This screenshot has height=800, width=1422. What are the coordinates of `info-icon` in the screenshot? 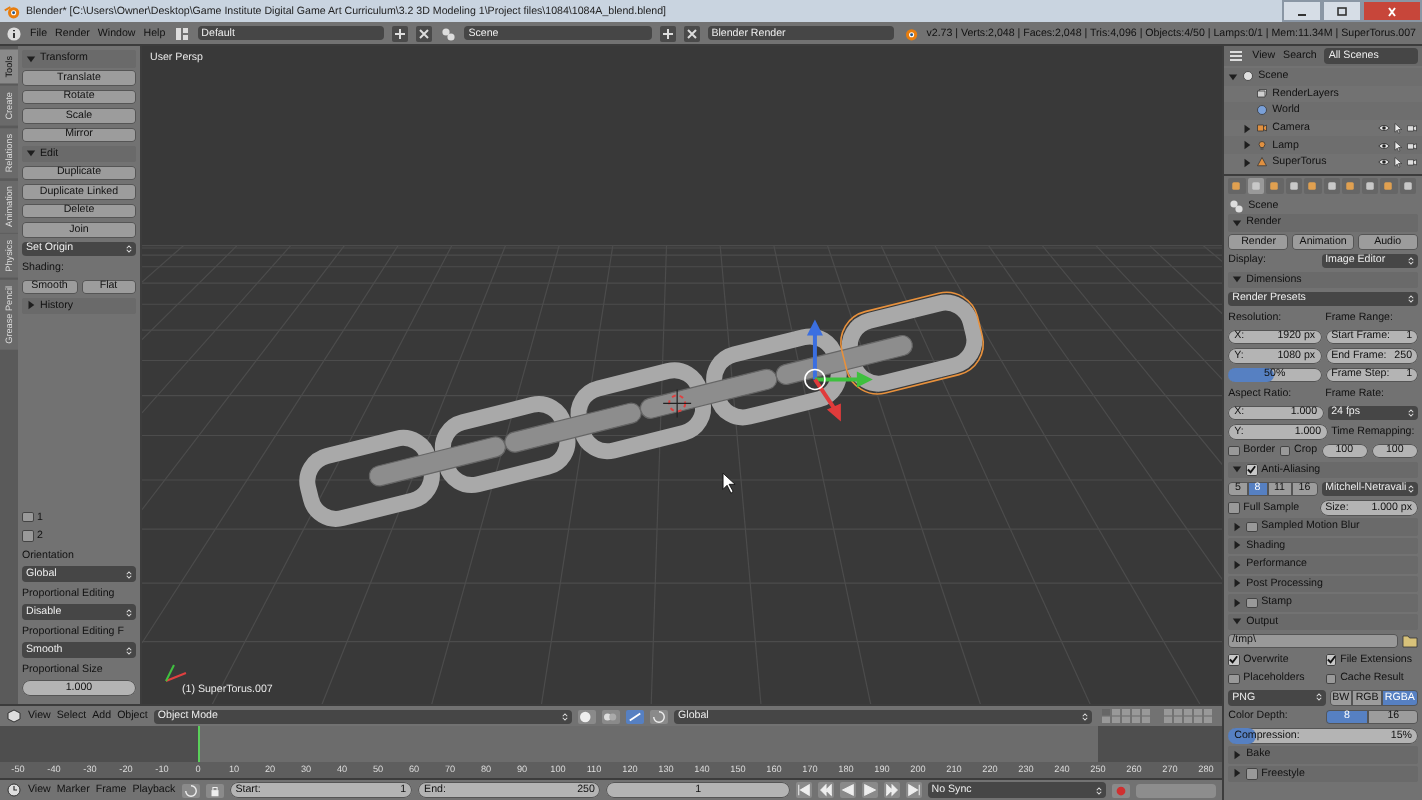 It's located at (14, 33).